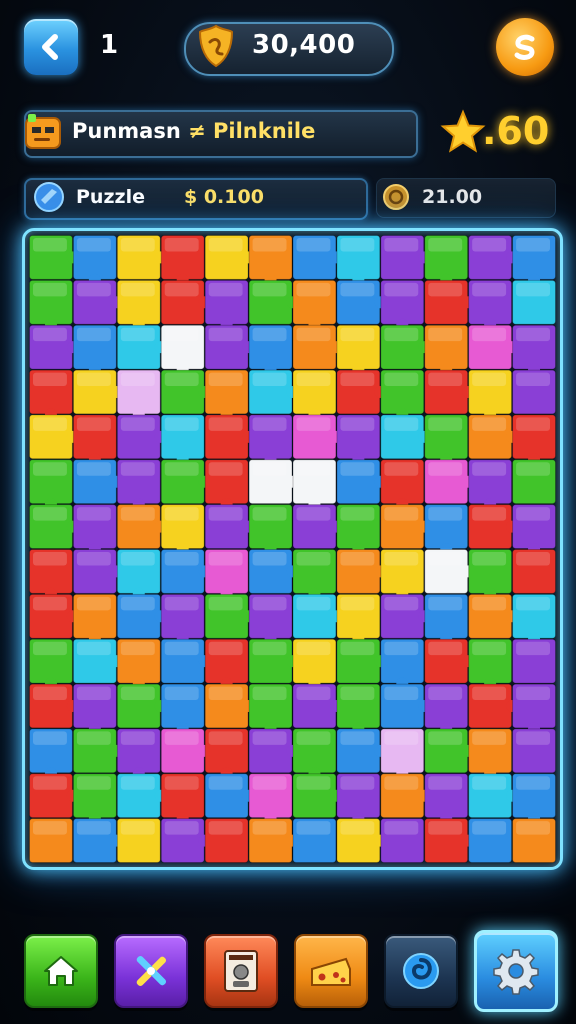 This screenshot has height=1024, width=576. What do you see at coordinates (516, 971) in the screenshot?
I see `settings-button` at bounding box center [516, 971].